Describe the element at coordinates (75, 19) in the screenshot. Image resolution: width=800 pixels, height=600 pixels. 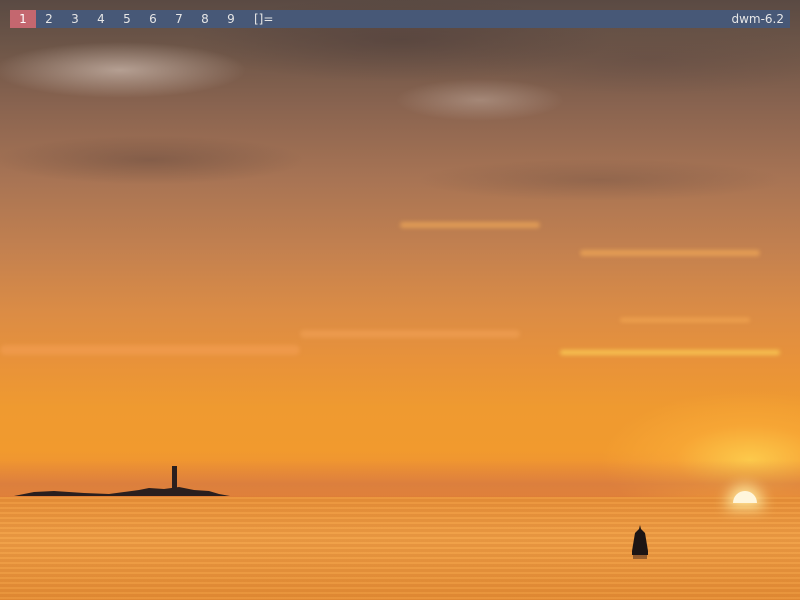
I see `tag-3: 3` at that location.